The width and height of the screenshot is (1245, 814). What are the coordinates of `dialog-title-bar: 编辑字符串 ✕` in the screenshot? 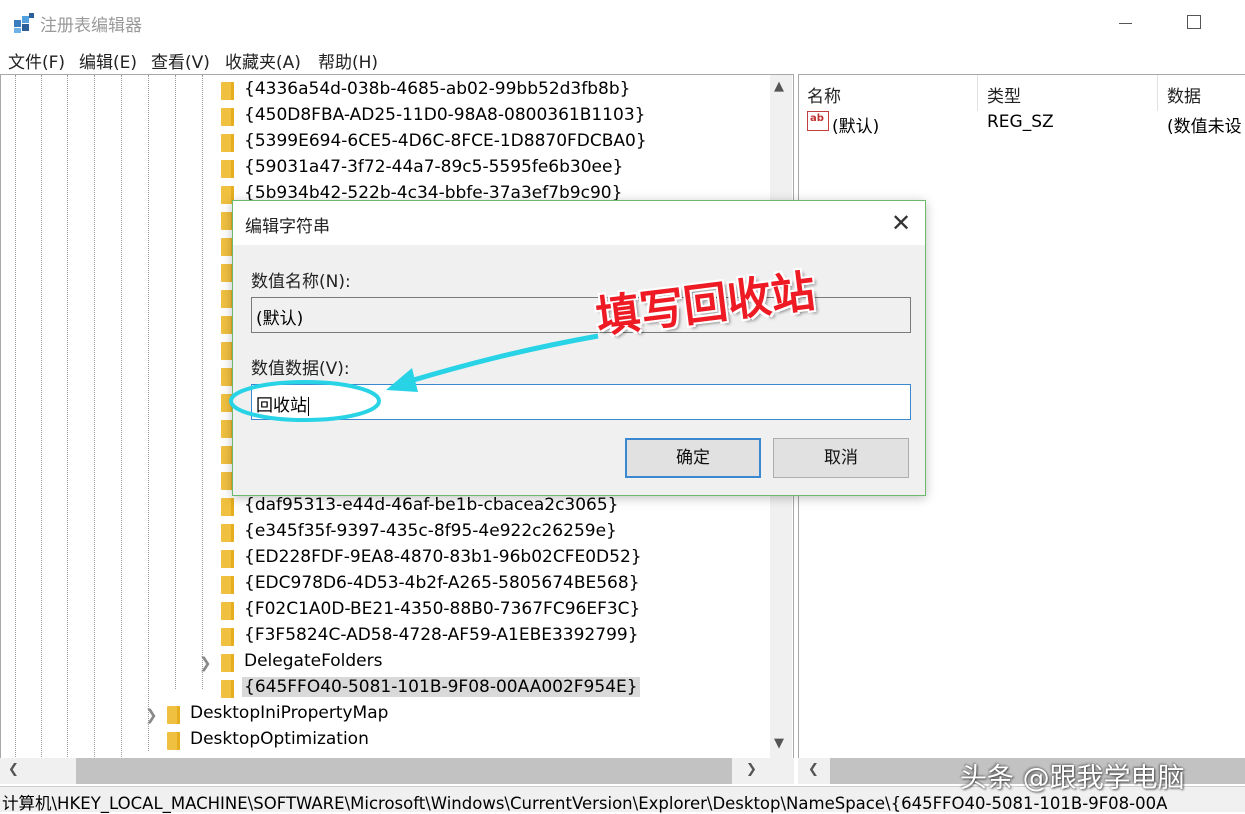 It's located at (579, 223).